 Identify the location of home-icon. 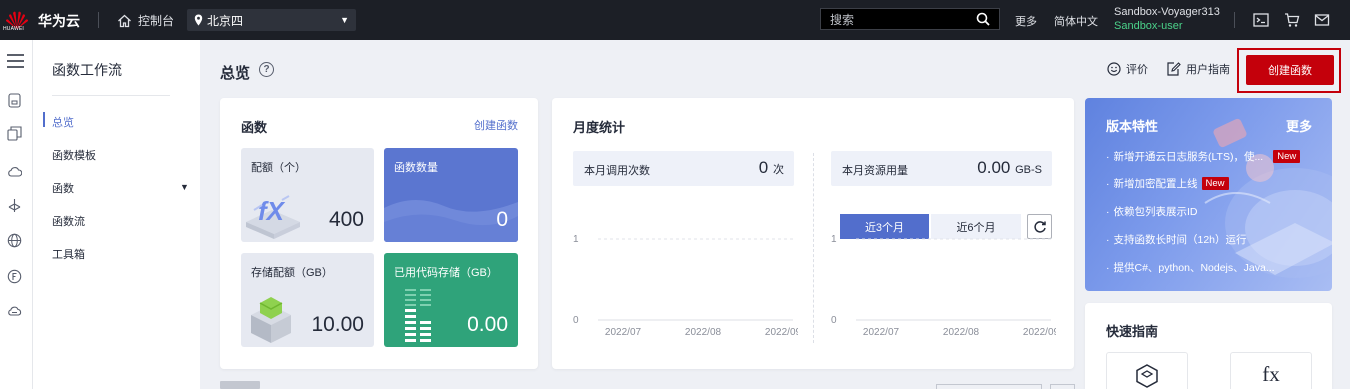
(124, 20).